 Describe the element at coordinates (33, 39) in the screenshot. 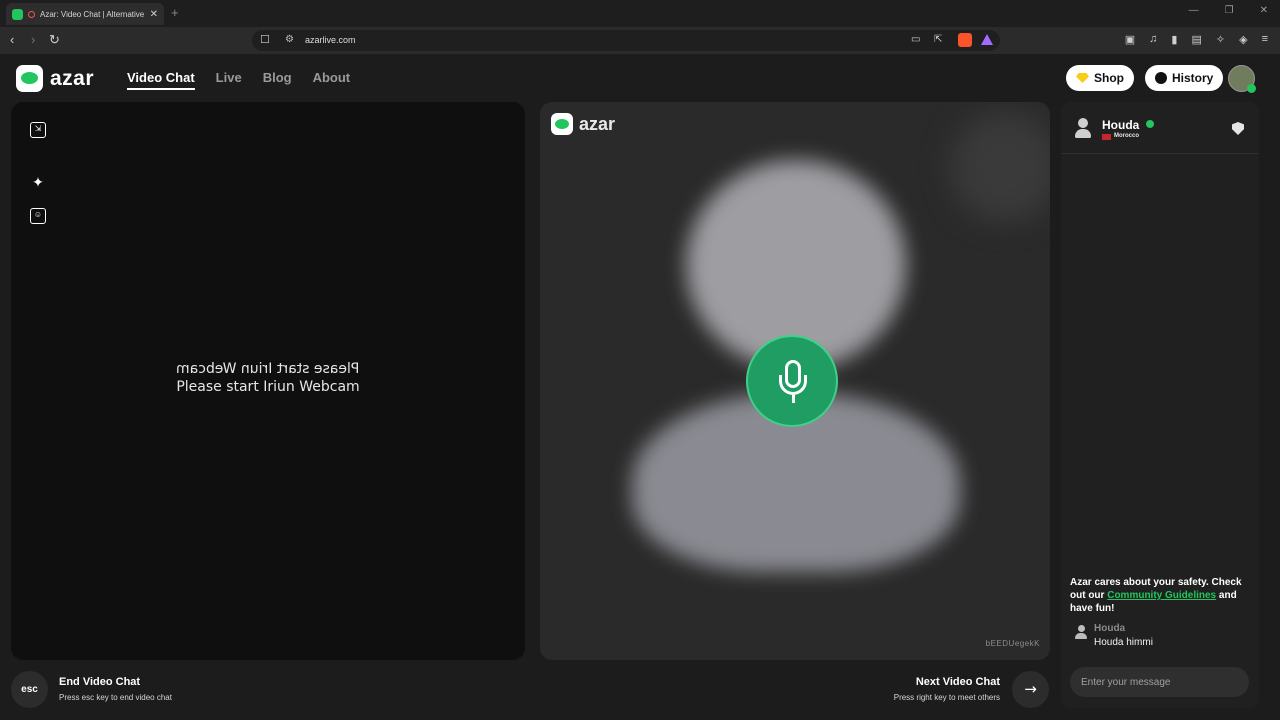

I see `forward-icon: ›` at that location.